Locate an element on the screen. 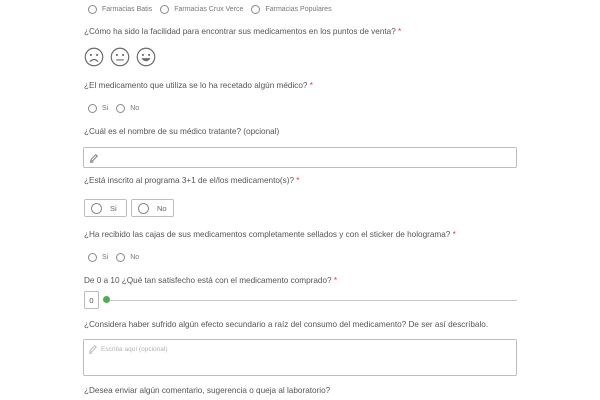  radio-farmacias-populares: Farmacias Populares is located at coordinates (291, 9).